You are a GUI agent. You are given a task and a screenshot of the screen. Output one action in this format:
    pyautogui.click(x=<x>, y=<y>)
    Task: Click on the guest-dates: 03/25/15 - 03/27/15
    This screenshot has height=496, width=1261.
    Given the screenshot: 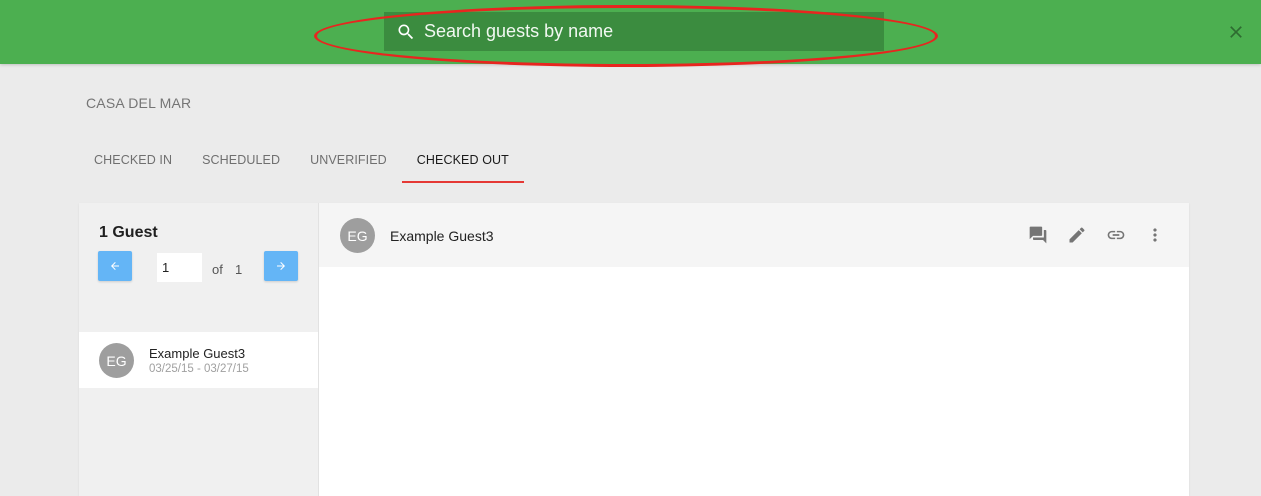 What is the action you would take?
    pyautogui.click(x=199, y=369)
    